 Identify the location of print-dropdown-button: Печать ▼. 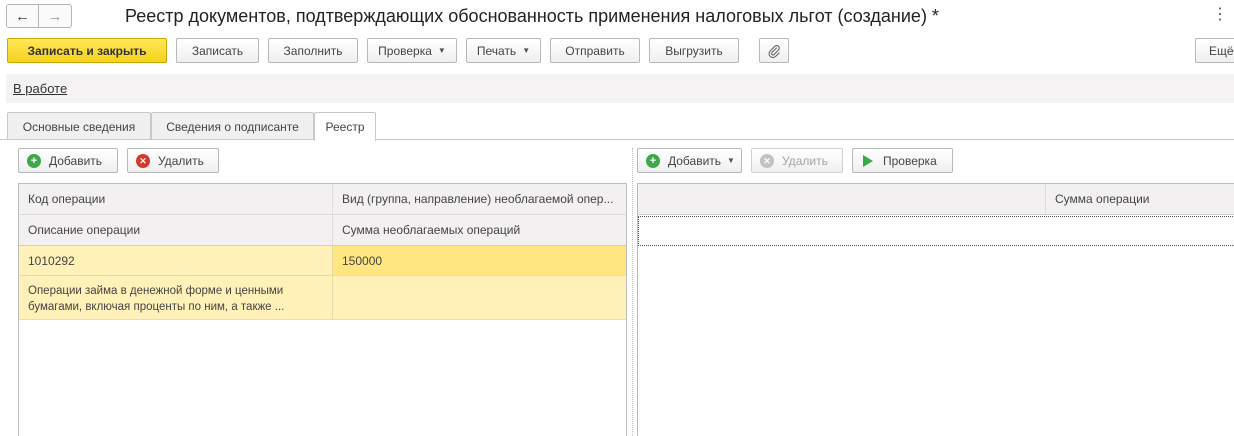
(503, 50).